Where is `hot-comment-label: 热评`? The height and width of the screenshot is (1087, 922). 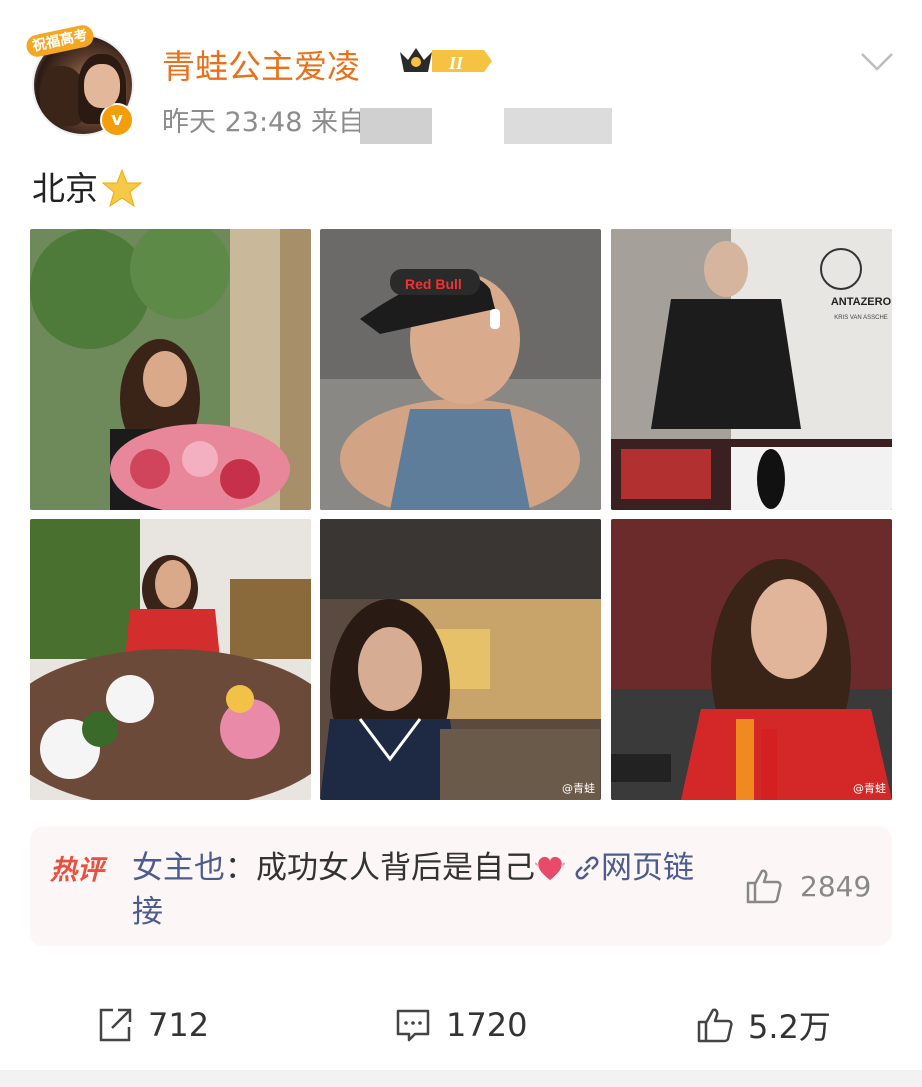 hot-comment-label: 热评 is located at coordinates (77, 870).